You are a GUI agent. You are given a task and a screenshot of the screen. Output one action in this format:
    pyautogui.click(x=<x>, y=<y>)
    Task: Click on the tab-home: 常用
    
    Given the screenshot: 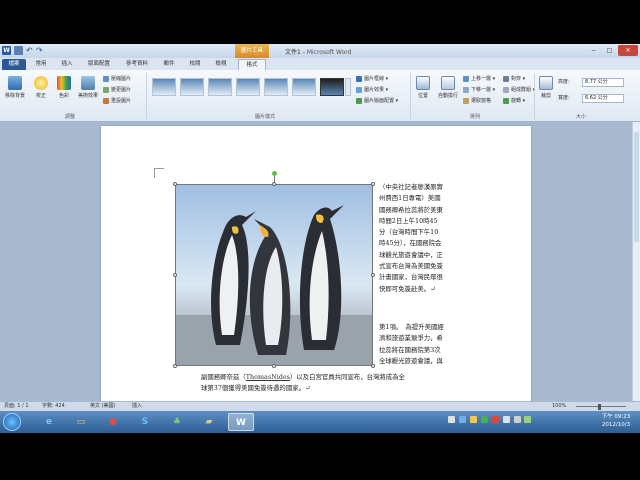 What is the action you would take?
    pyautogui.click(x=41, y=64)
    